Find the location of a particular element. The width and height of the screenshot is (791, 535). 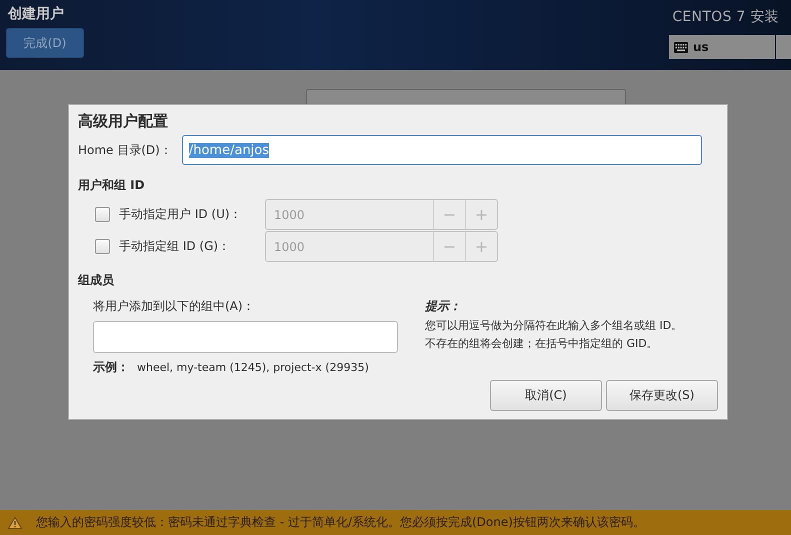

dialog-title: 高级用户配置 is located at coordinates (123, 121).